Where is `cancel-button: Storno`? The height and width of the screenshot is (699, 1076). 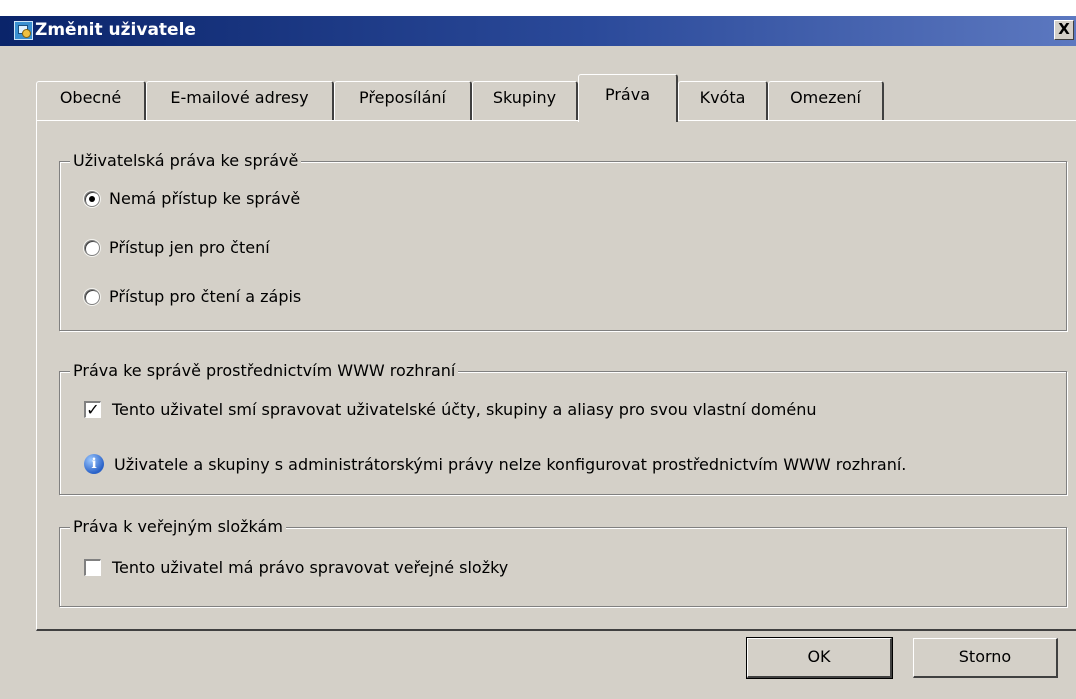 cancel-button: Storno is located at coordinates (985, 658).